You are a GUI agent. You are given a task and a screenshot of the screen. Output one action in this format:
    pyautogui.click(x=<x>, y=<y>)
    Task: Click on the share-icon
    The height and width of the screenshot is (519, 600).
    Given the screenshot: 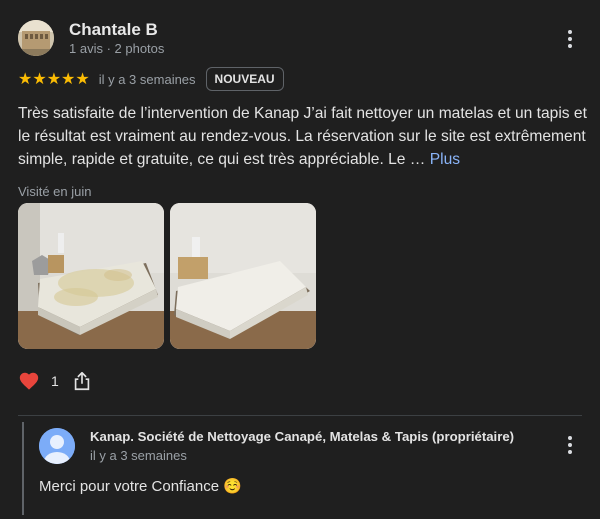 What is the action you would take?
    pyautogui.click(x=82, y=381)
    